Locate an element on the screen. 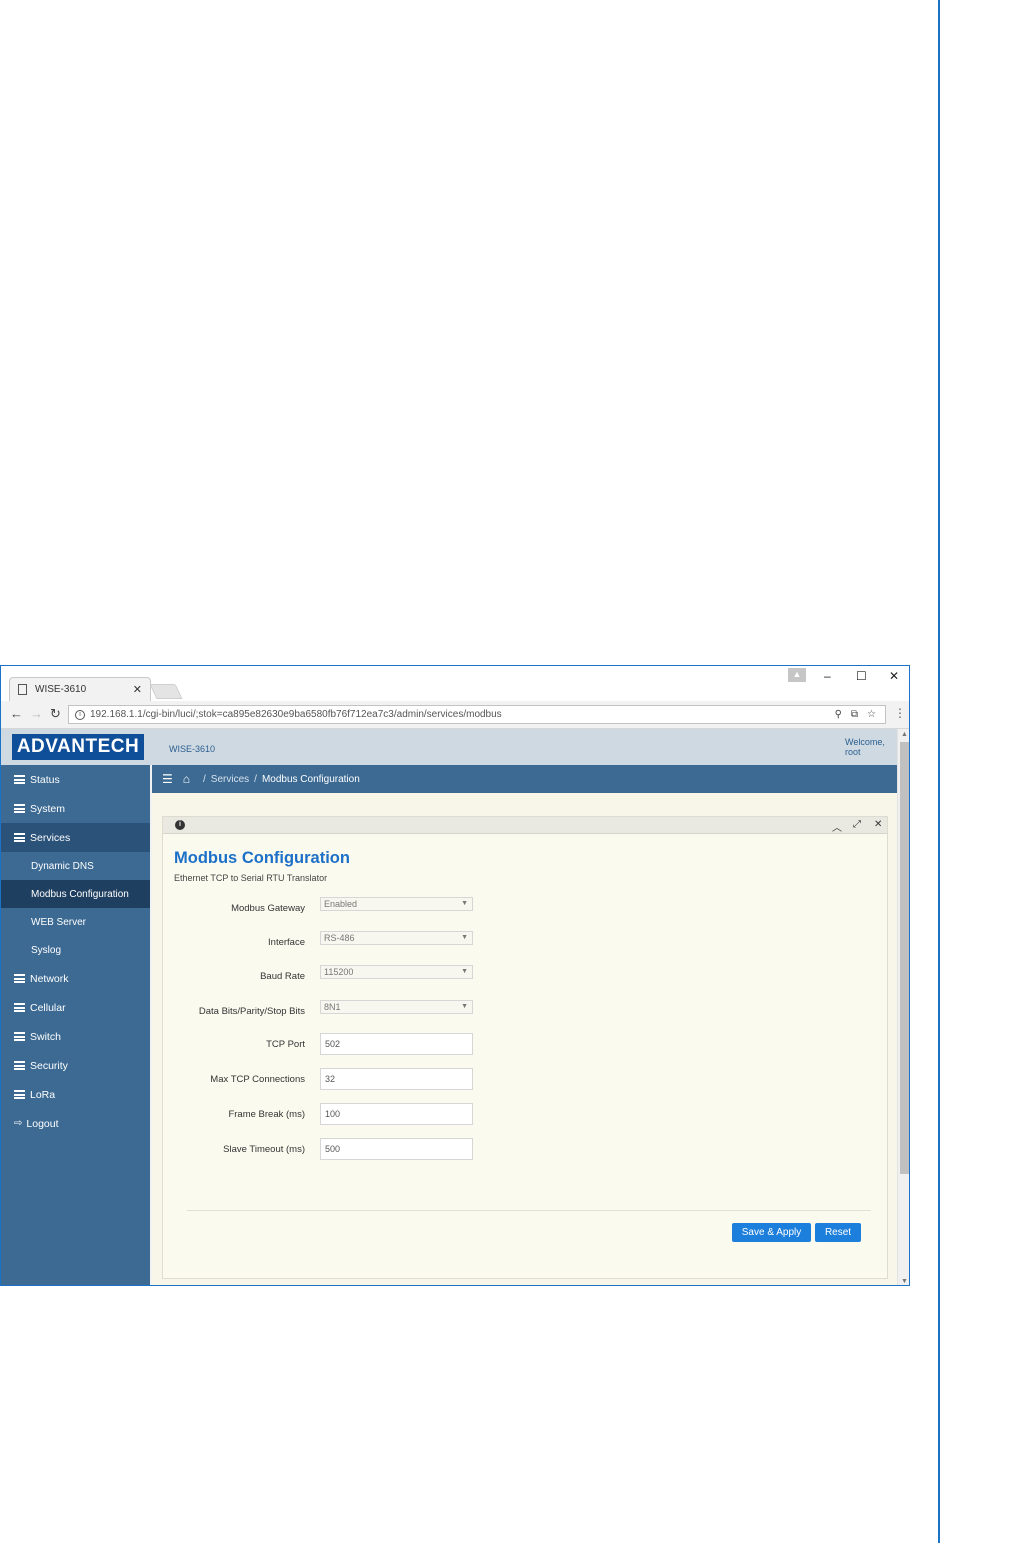 The width and height of the screenshot is (1030, 1543). fullscreen-icon: ⤢ is located at coordinates (857, 824).